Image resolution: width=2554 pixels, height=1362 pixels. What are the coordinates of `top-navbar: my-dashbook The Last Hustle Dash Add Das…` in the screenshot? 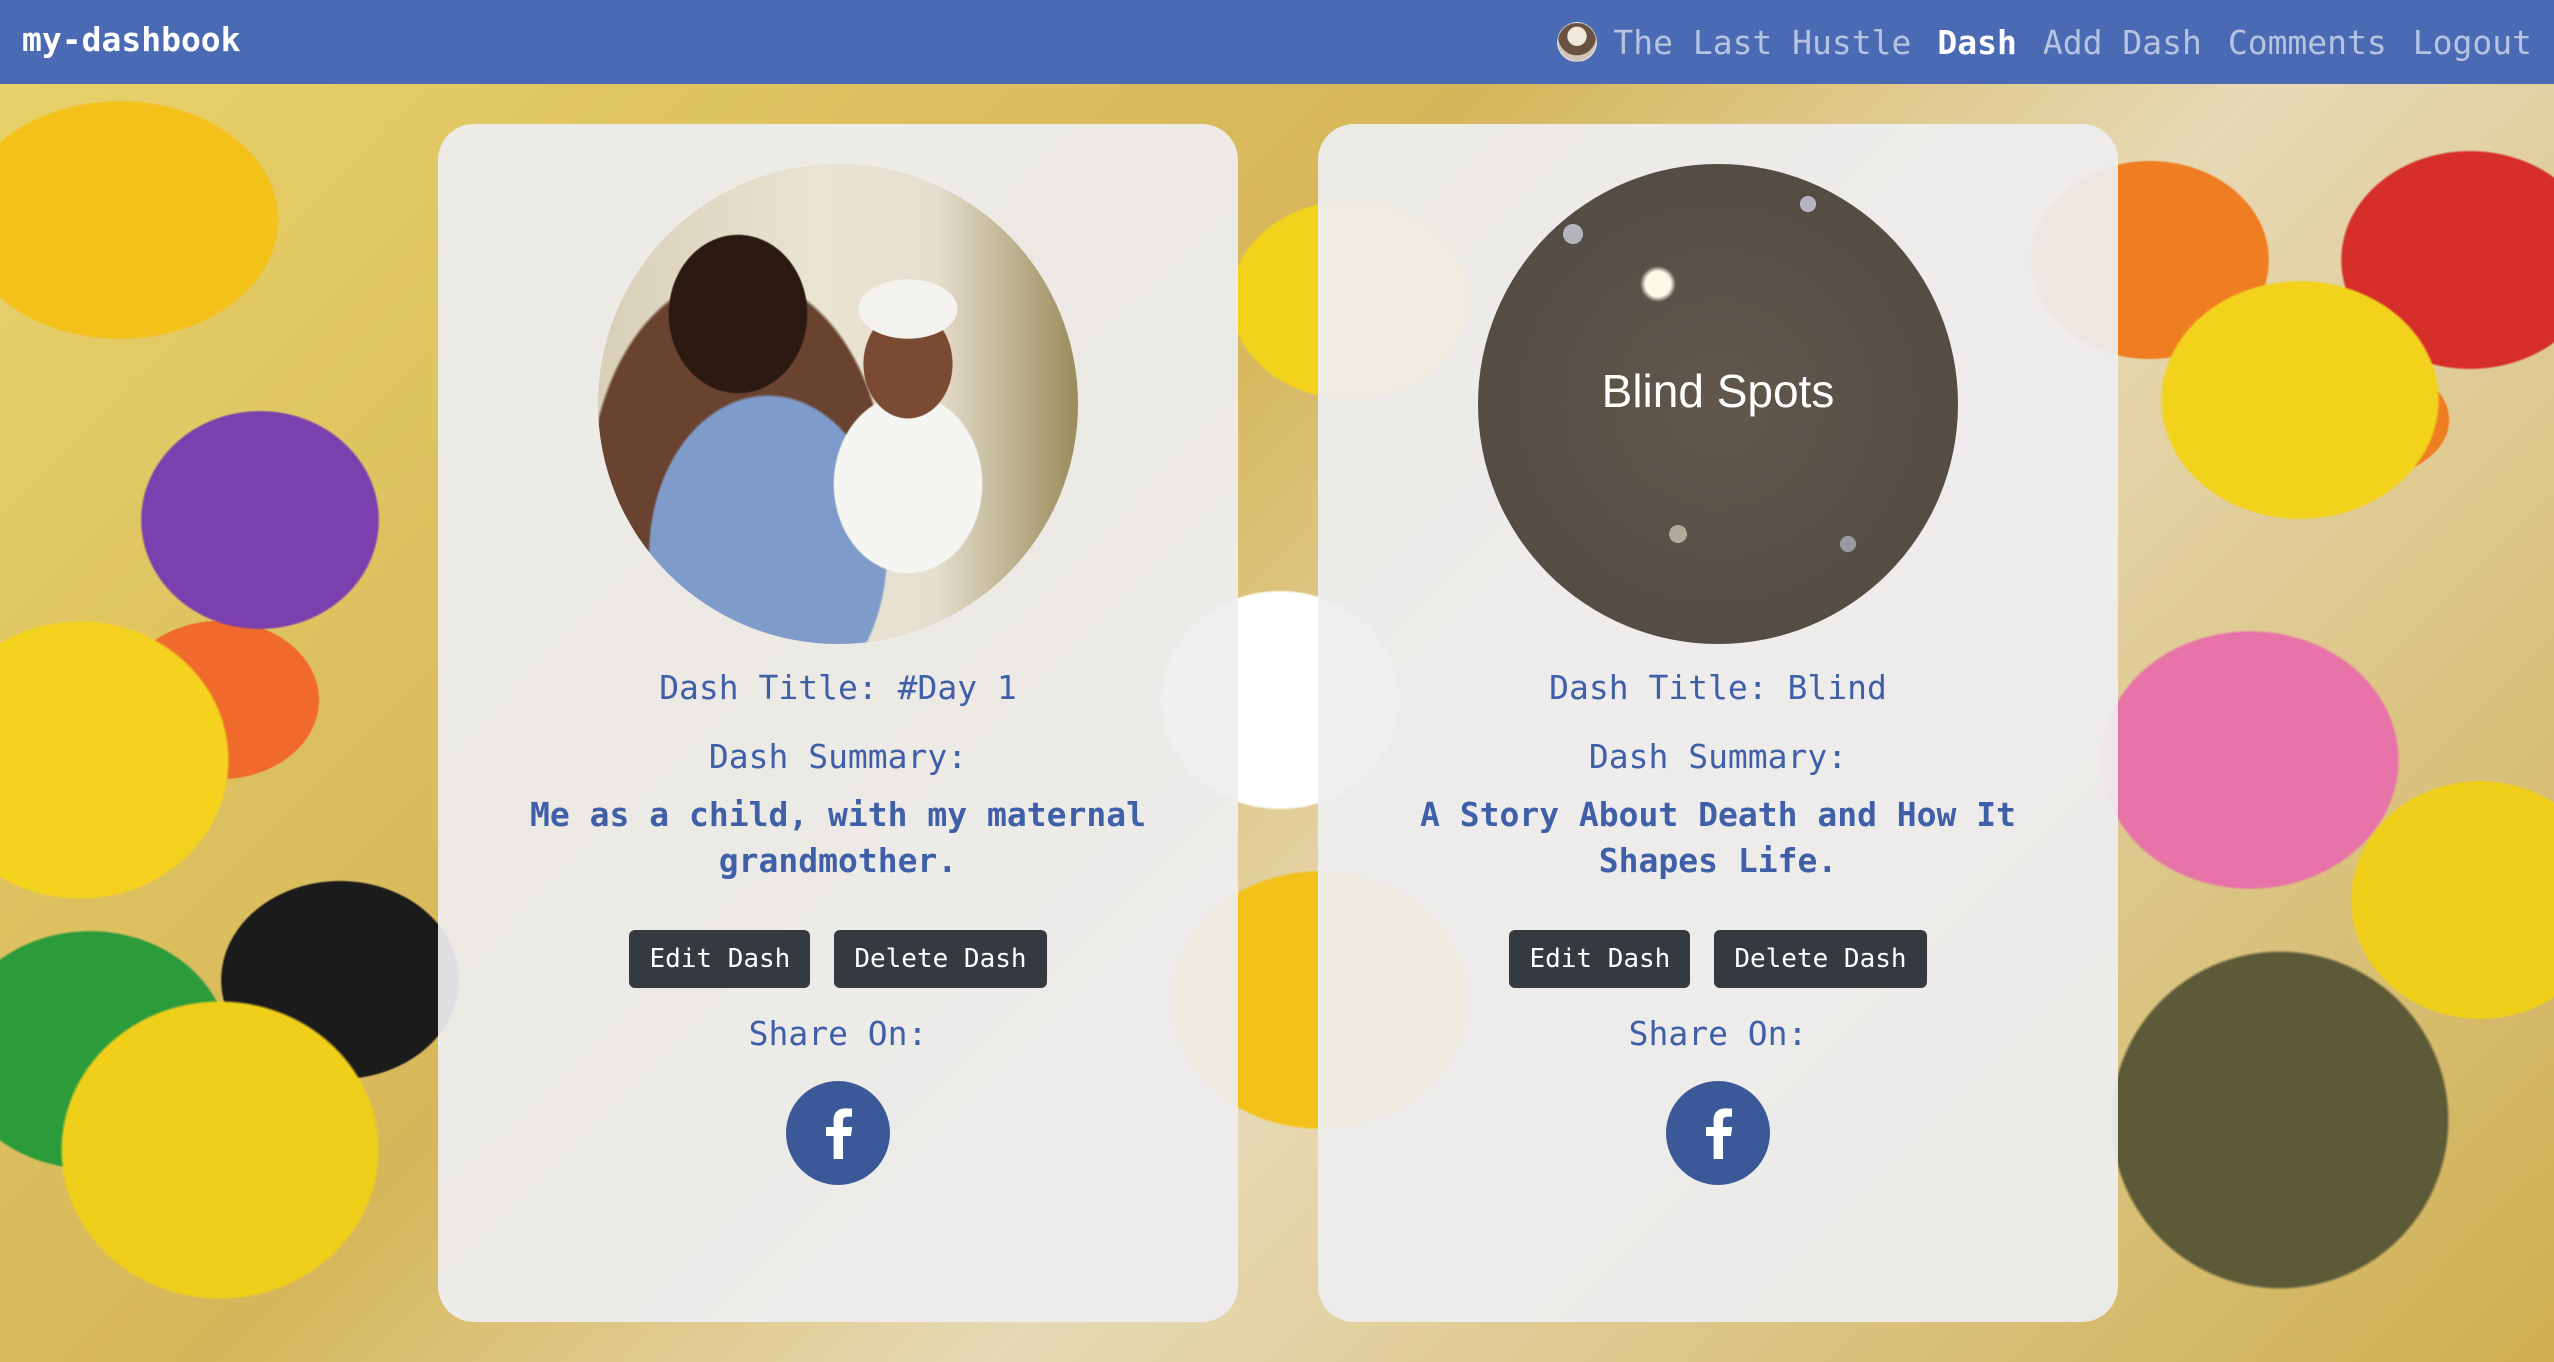 It's located at (1277, 42).